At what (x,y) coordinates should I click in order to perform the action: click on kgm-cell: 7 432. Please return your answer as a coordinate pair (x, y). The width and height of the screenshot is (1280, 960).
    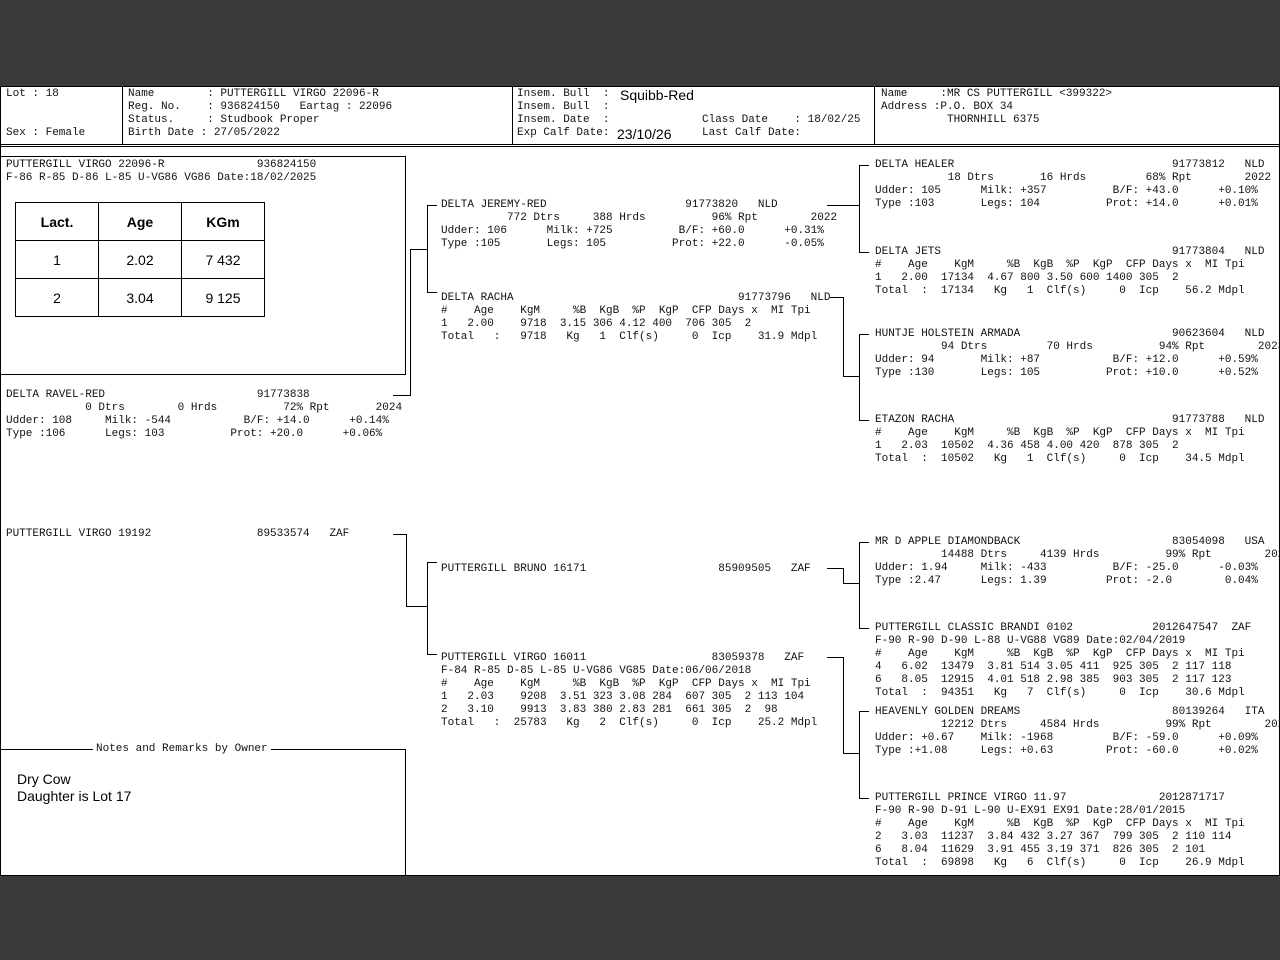
    Looking at the image, I should click on (223, 259).